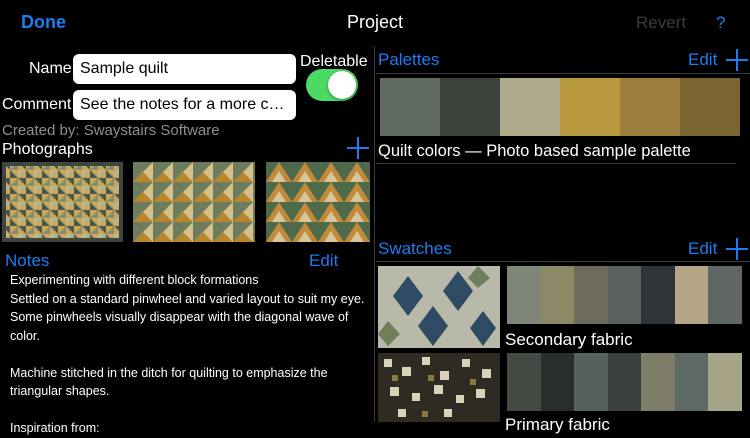 This screenshot has width=750, height=438. What do you see at coordinates (43, 22) in the screenshot?
I see `done-button: Done` at bounding box center [43, 22].